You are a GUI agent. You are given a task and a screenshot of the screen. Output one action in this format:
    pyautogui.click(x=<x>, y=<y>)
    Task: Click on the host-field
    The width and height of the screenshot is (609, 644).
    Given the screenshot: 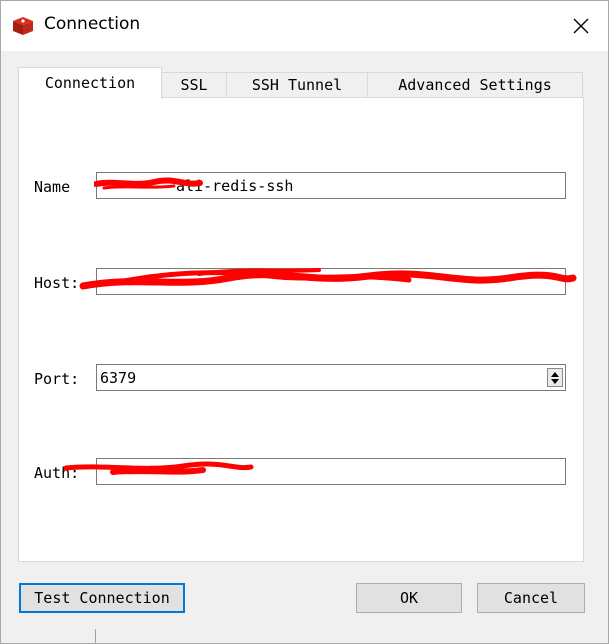 What is the action you would take?
    pyautogui.click(x=331, y=281)
    